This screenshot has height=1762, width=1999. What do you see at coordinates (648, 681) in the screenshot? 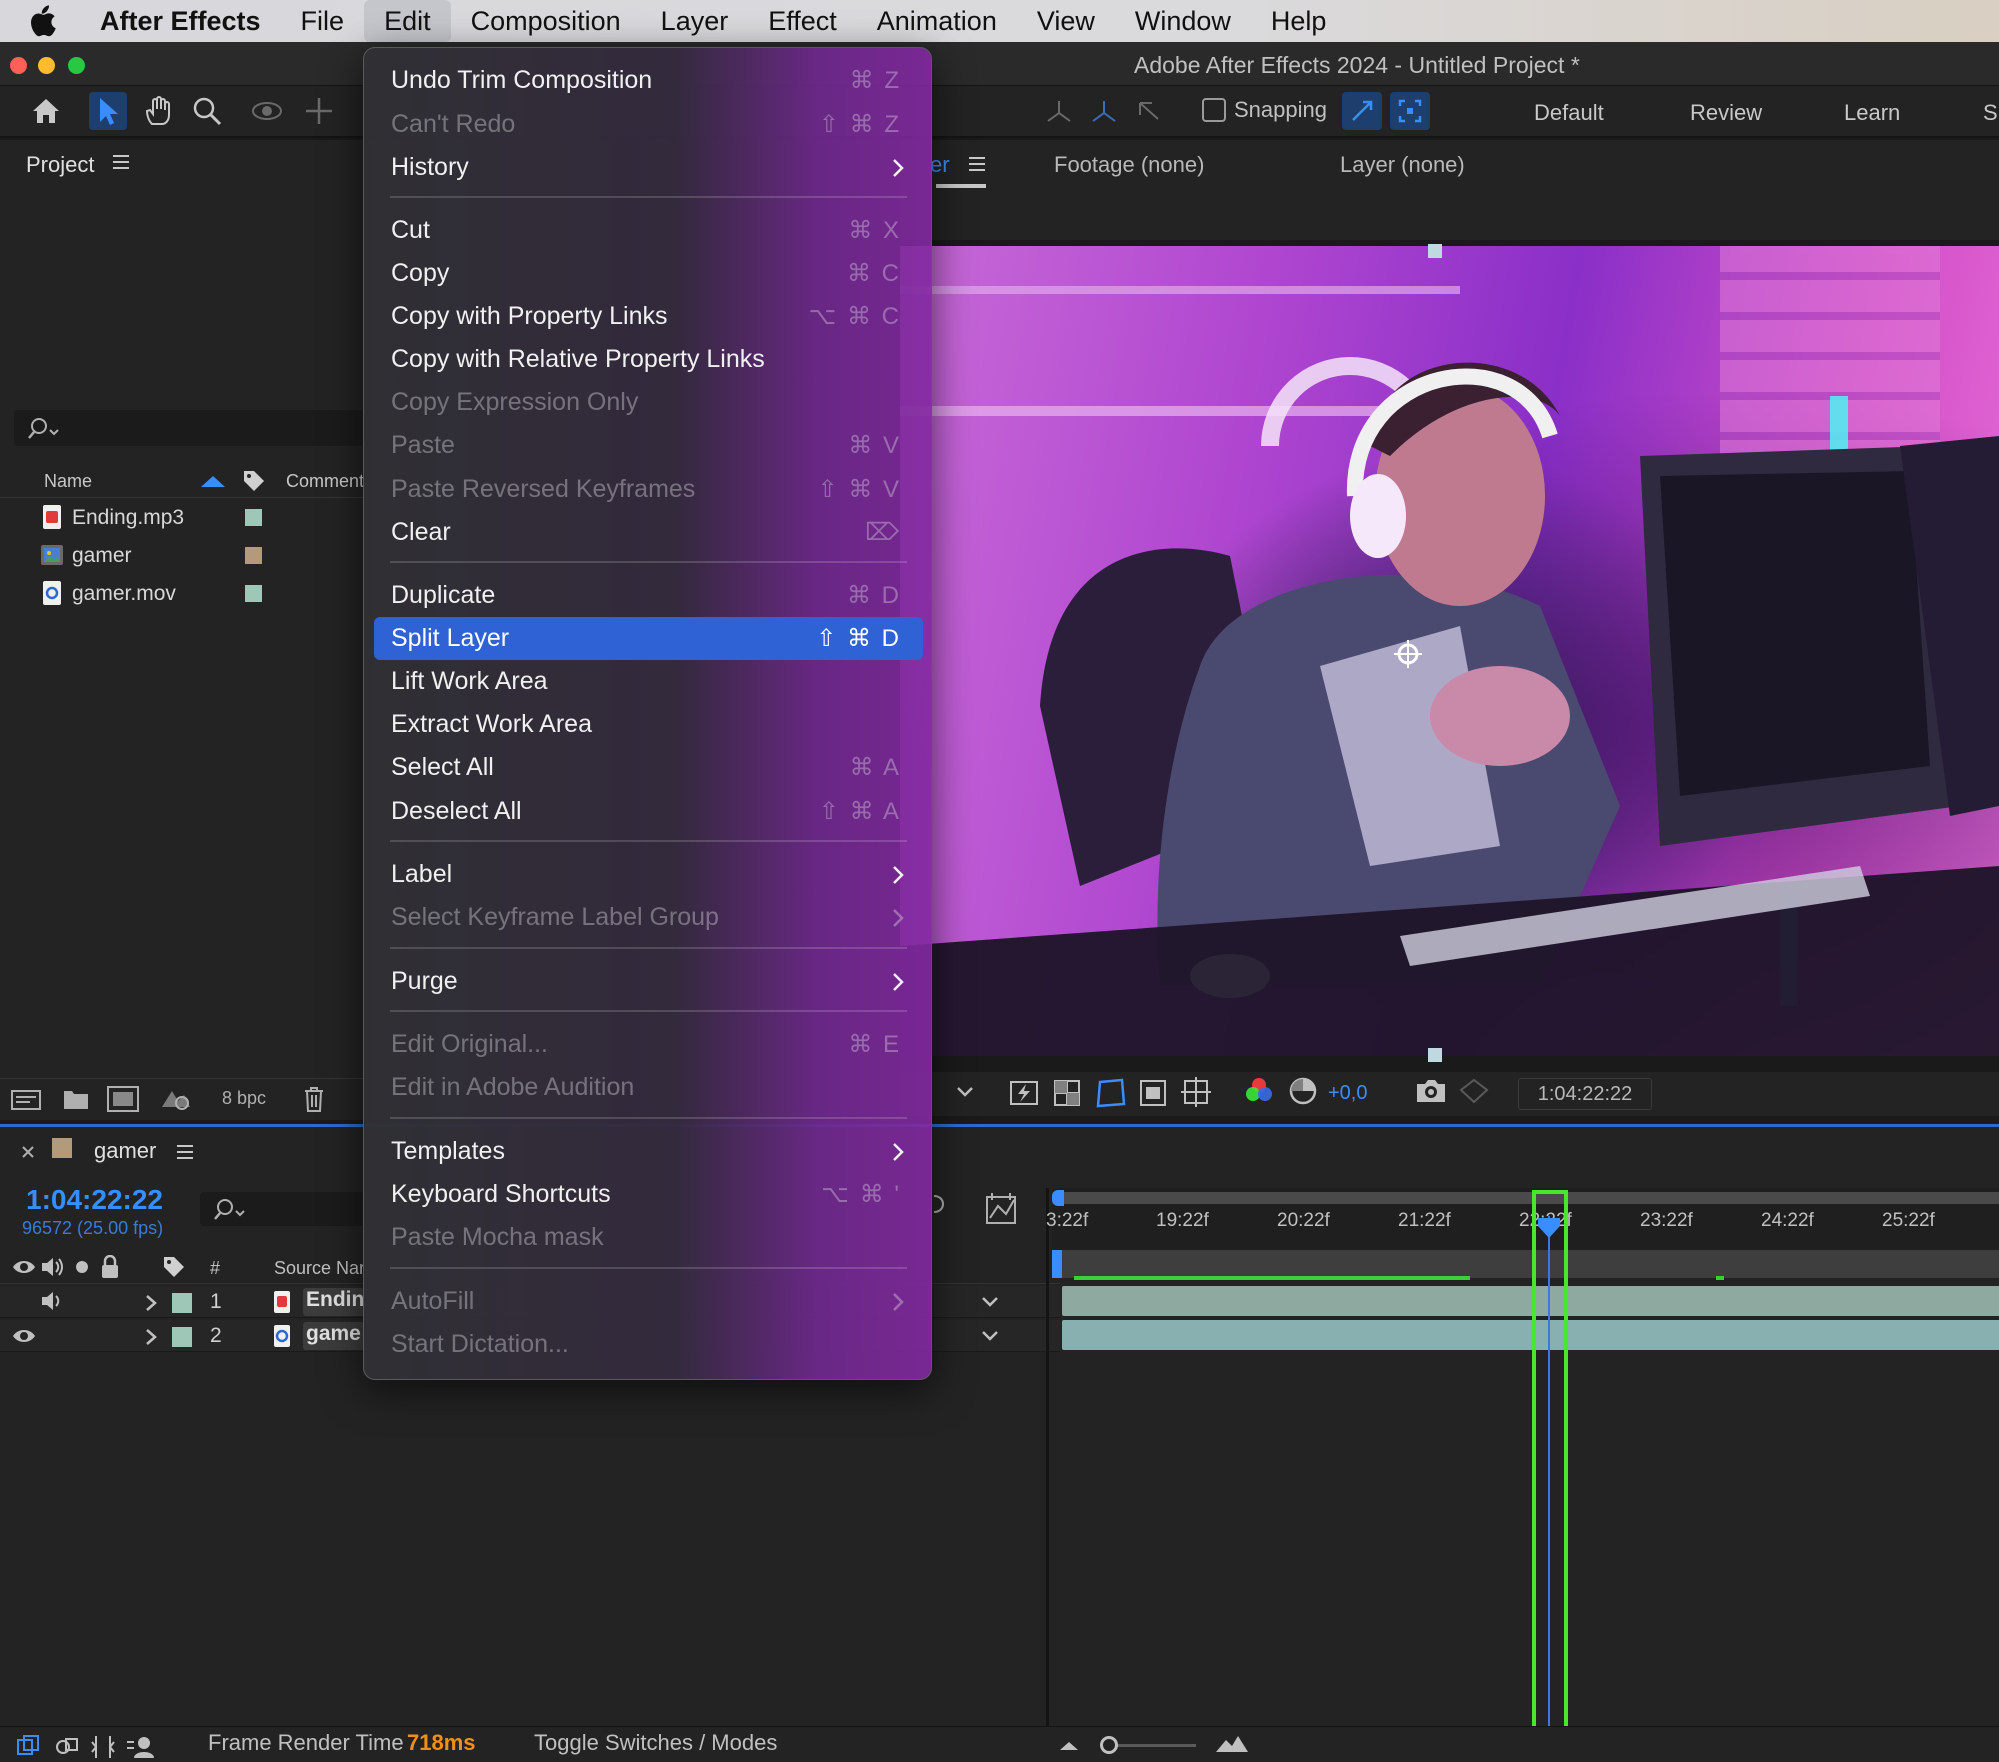
I see `menu-item-lift-work-area: Lift Work Area` at bounding box center [648, 681].